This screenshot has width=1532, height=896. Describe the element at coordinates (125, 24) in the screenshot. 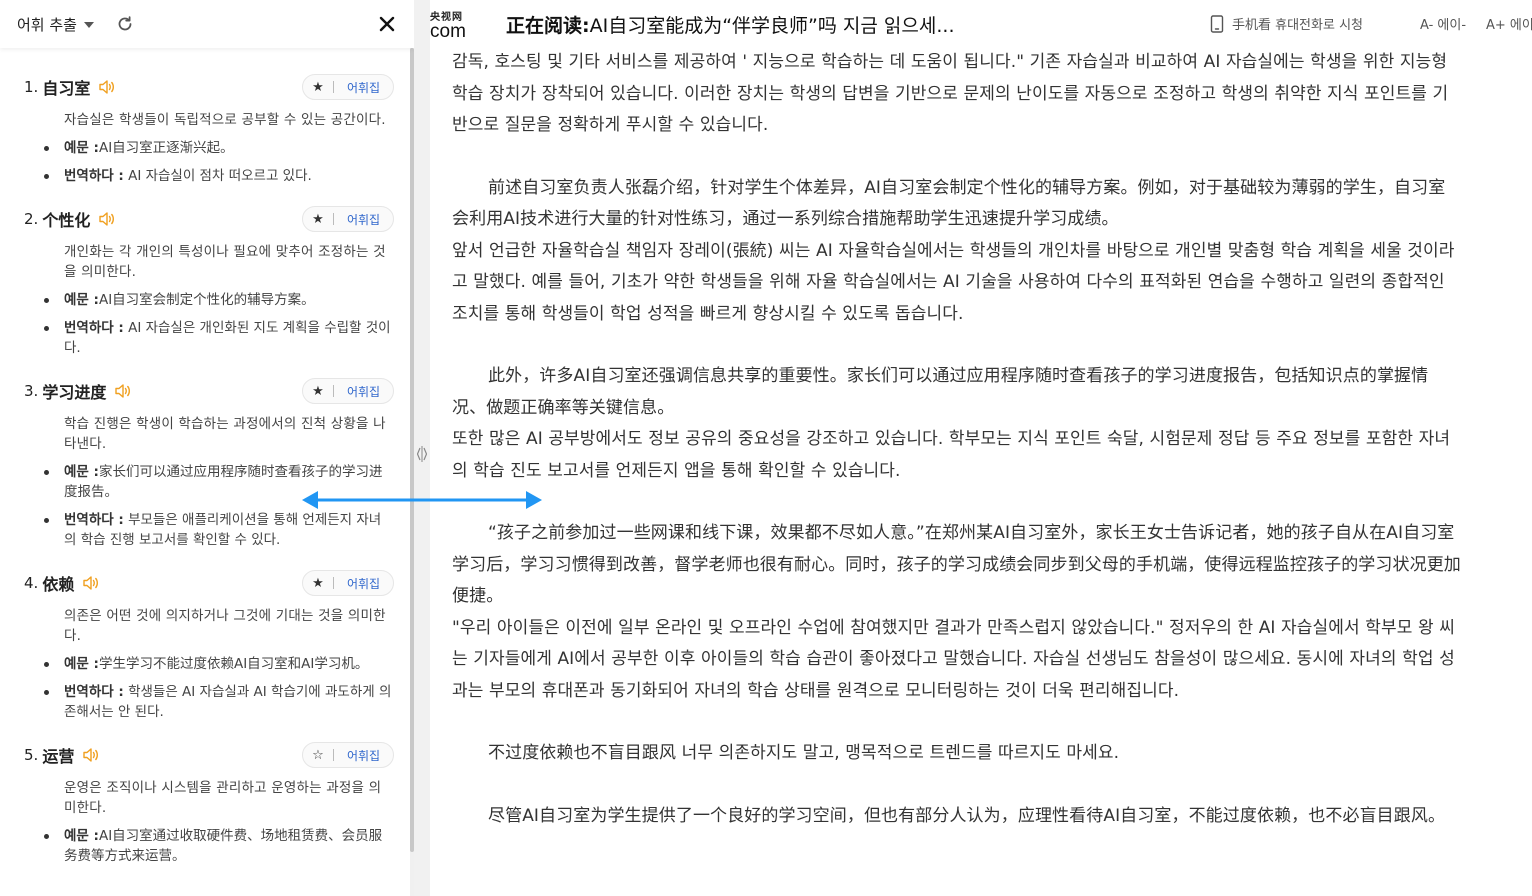

I see `refresh-icon` at that location.